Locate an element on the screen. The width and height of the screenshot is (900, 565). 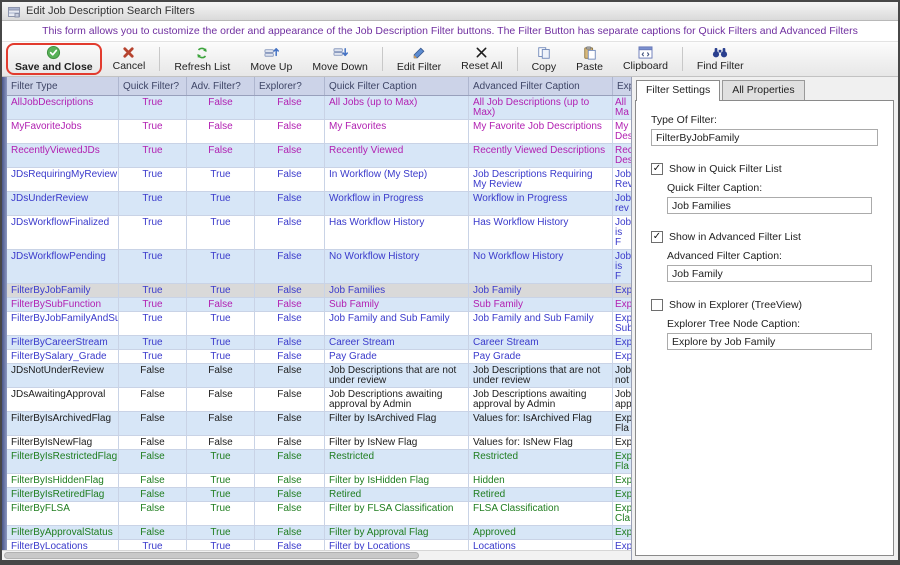
column-header-quick-filter-caption: Quick Filter Caption is located at coordinates (397, 86).